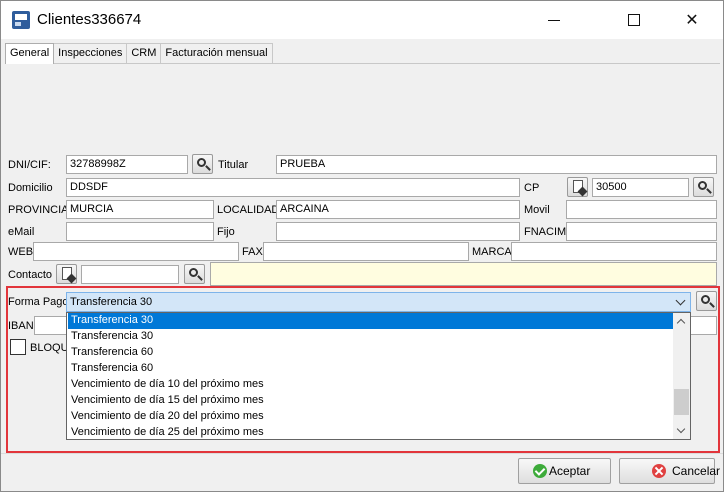 The width and height of the screenshot is (724, 492). Describe the element at coordinates (111, 302) in the screenshot. I see `forma-pago-selected: Transferencia 30` at that location.